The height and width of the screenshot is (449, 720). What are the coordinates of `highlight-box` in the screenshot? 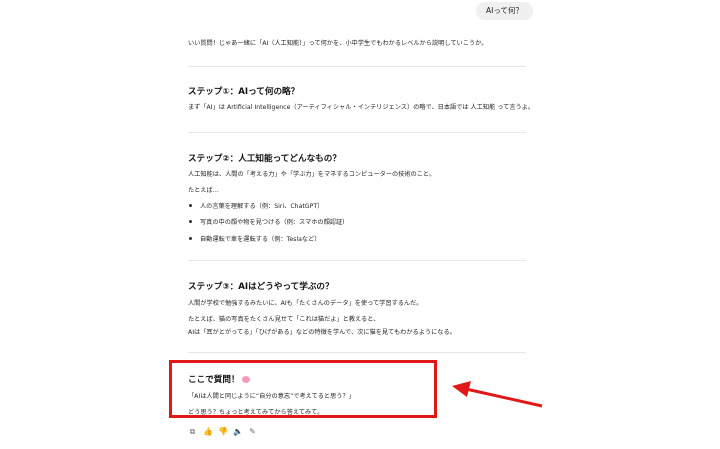 It's located at (303, 389).